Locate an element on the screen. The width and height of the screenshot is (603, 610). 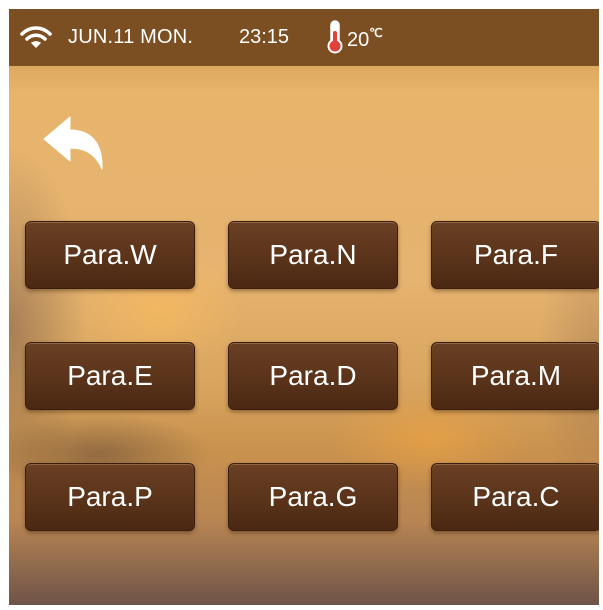
para-w-button: Para.W is located at coordinates (110, 255).